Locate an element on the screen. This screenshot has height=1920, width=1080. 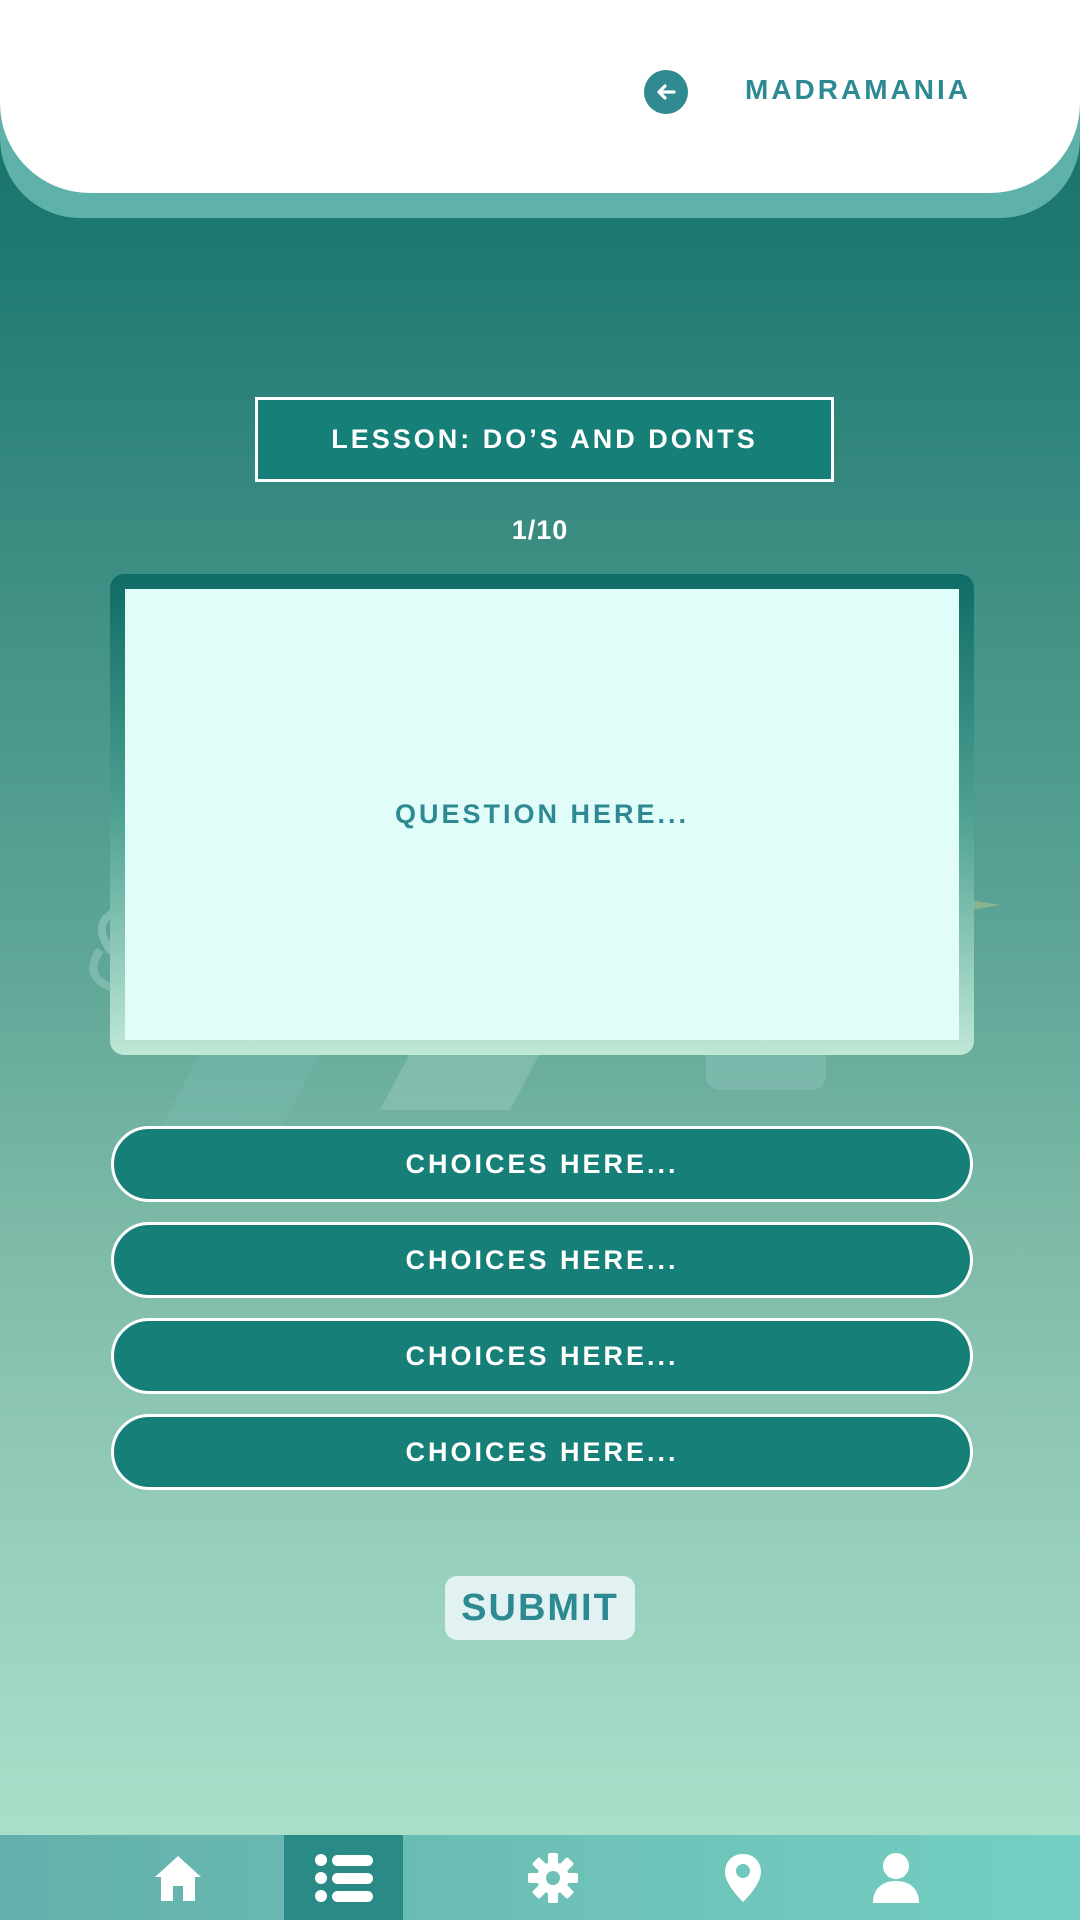
submit-label: SUBMIT is located at coordinates (540, 1607).